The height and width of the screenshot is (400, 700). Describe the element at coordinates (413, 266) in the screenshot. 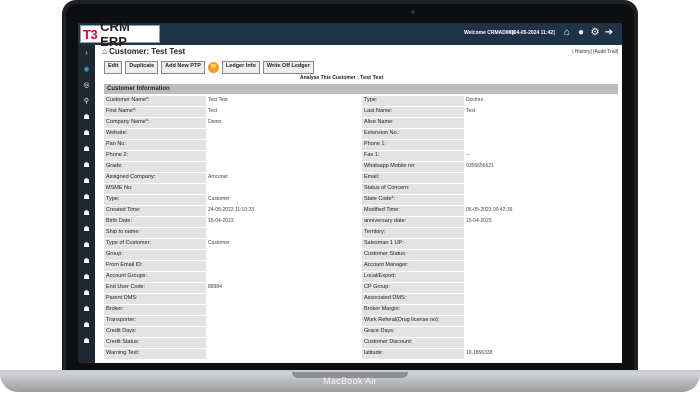

I see `field-label: Account Manager:` at that location.